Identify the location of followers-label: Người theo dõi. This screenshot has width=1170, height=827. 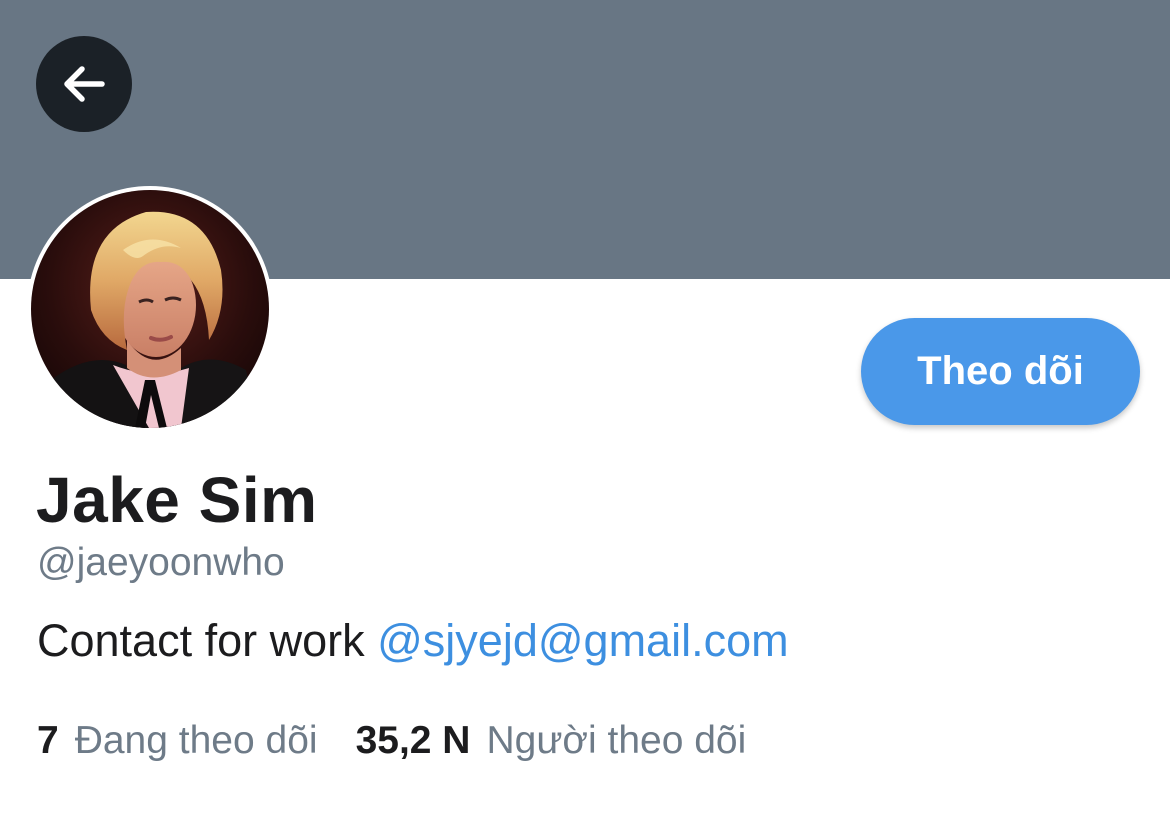
(616, 740).